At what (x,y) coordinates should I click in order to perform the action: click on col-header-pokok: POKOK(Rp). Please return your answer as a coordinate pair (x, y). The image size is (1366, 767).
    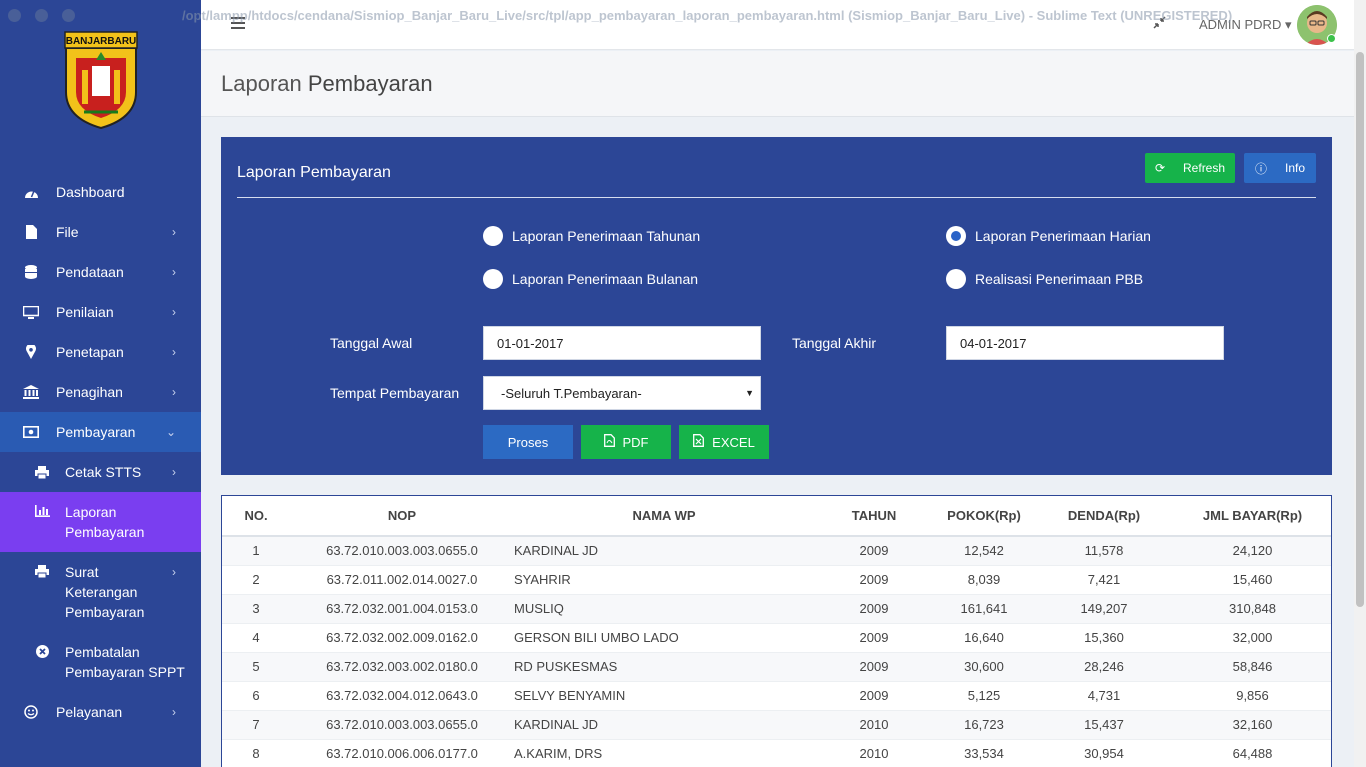
    Looking at the image, I should click on (984, 516).